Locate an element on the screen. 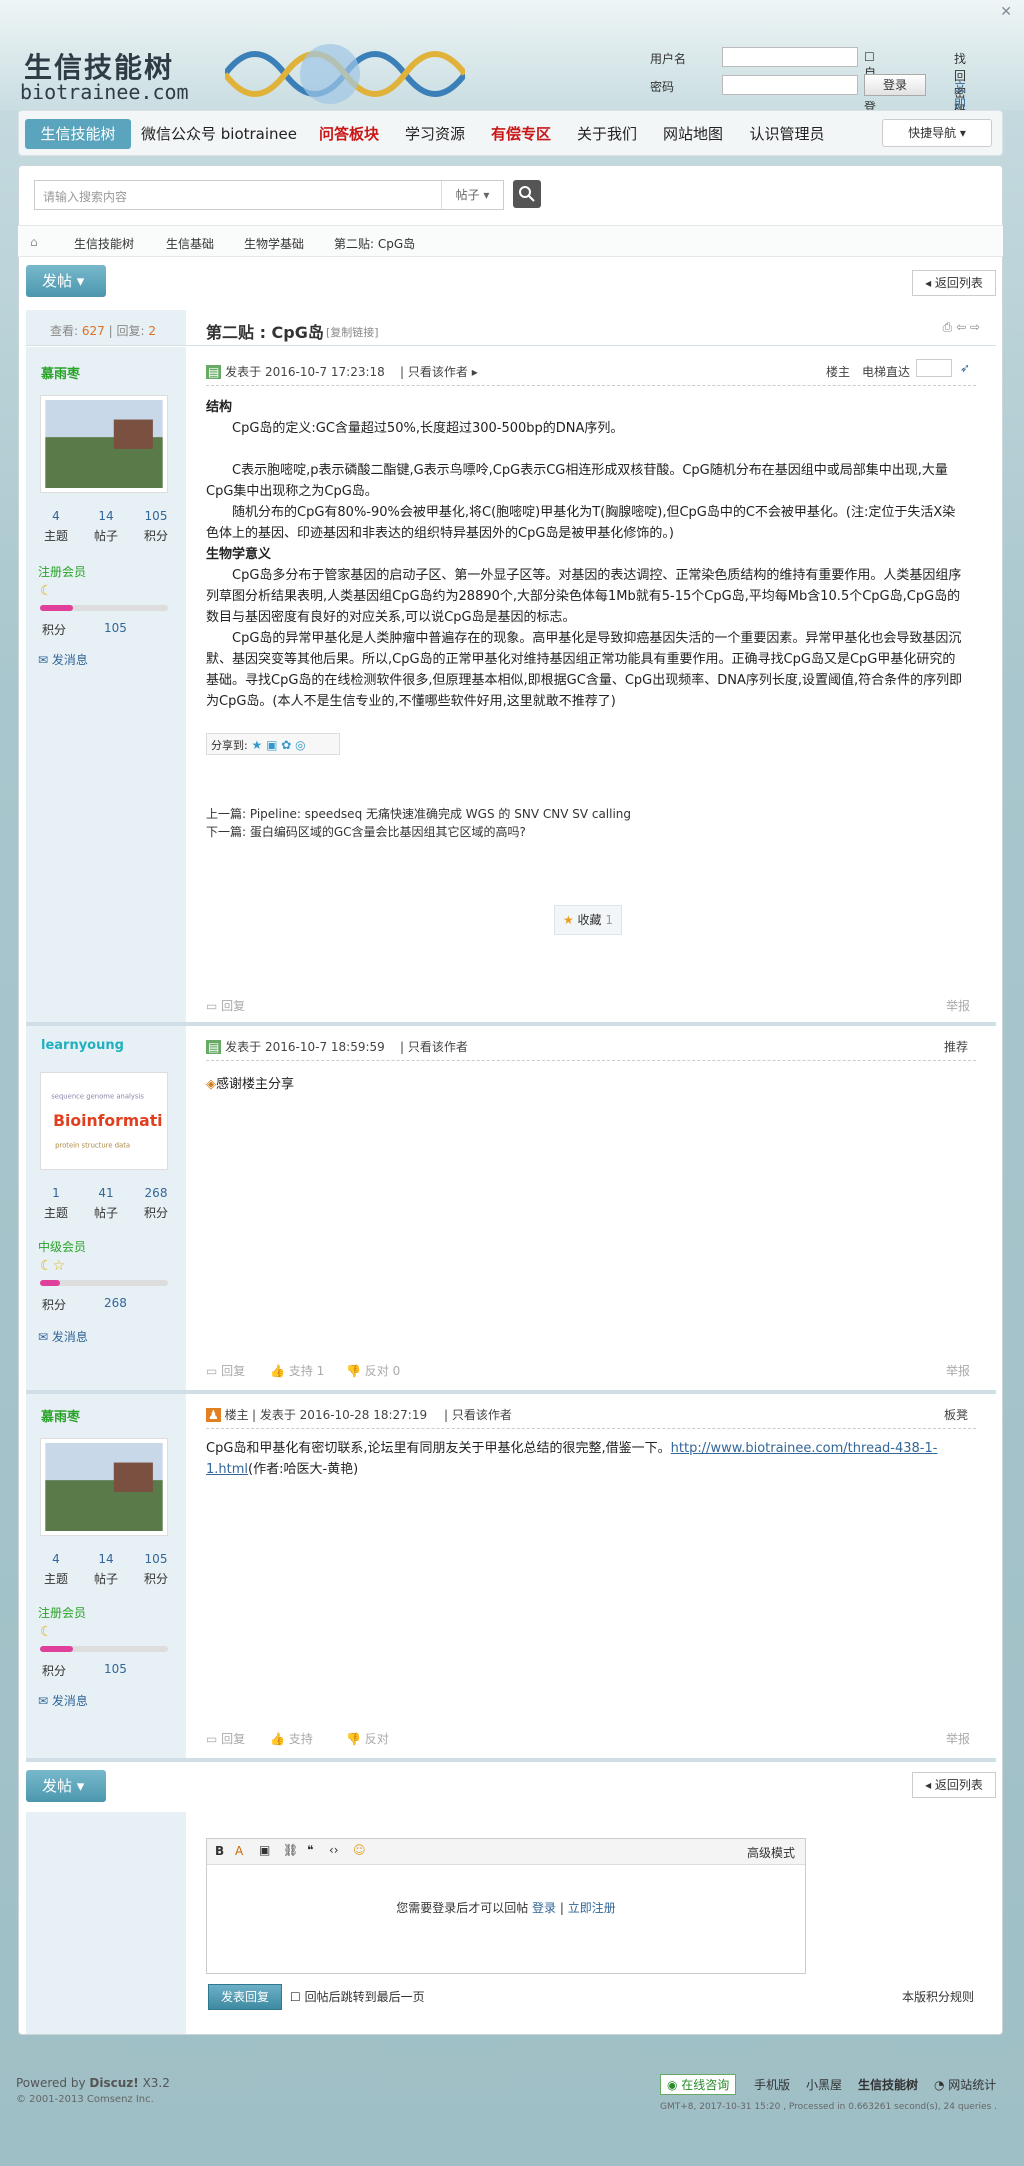 Image resolution: width=1024 pixels, height=2166 pixels. mobile-link: 手机版 is located at coordinates (772, 2084).